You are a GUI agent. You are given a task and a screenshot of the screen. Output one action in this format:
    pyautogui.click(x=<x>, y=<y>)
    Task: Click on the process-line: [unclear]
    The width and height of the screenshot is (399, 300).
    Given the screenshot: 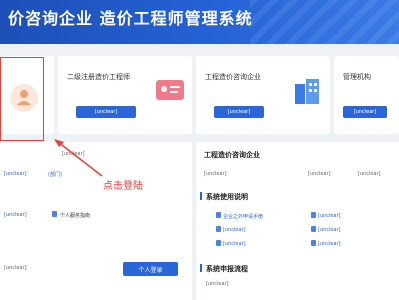 What is the action you would take?
    pyautogui.click(x=217, y=284)
    